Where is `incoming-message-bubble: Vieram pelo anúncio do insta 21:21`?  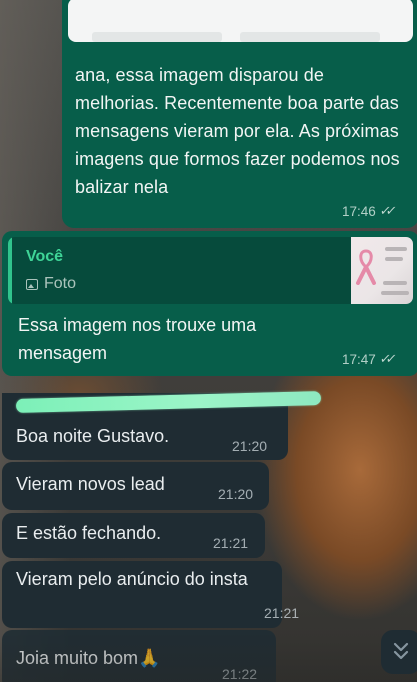
incoming-message-bubble: Vieram pelo anúncio do insta 21:21 is located at coordinates (150, 594).